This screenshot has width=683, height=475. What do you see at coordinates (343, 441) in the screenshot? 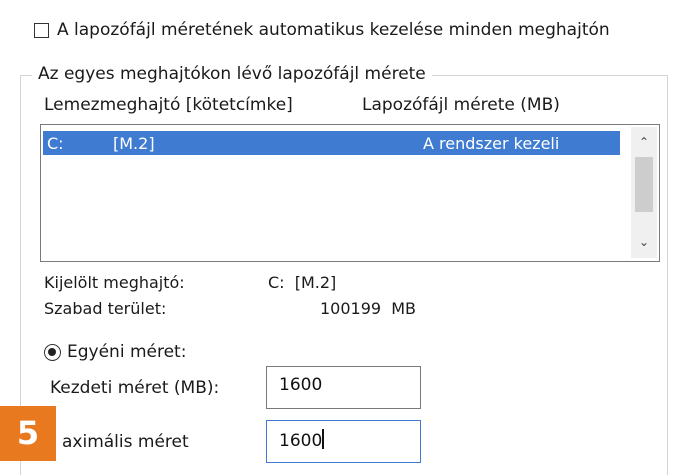
I see `max-size-input: 1600` at bounding box center [343, 441].